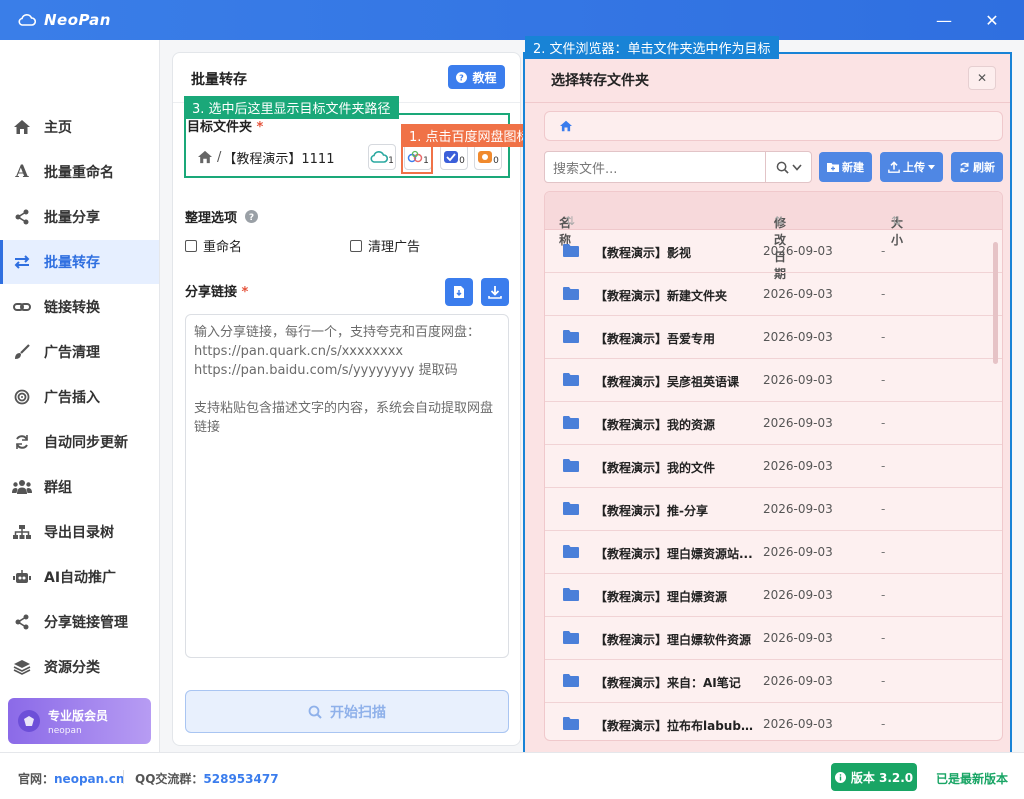  I want to click on required-mark: *, so click(245, 292).